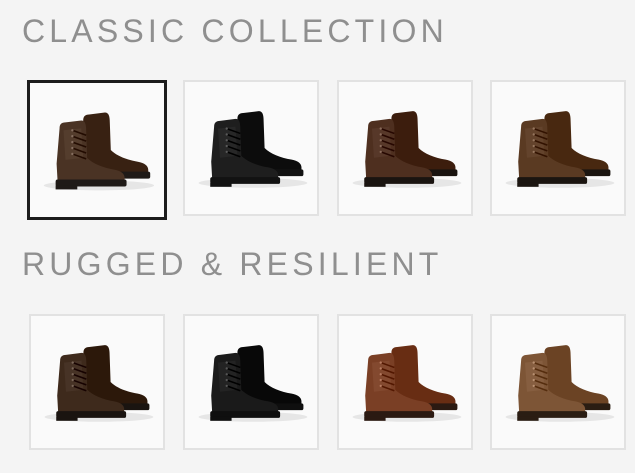  I want to click on section-title-rugged-resilient: RUGGED & RESILIENT, so click(232, 264).